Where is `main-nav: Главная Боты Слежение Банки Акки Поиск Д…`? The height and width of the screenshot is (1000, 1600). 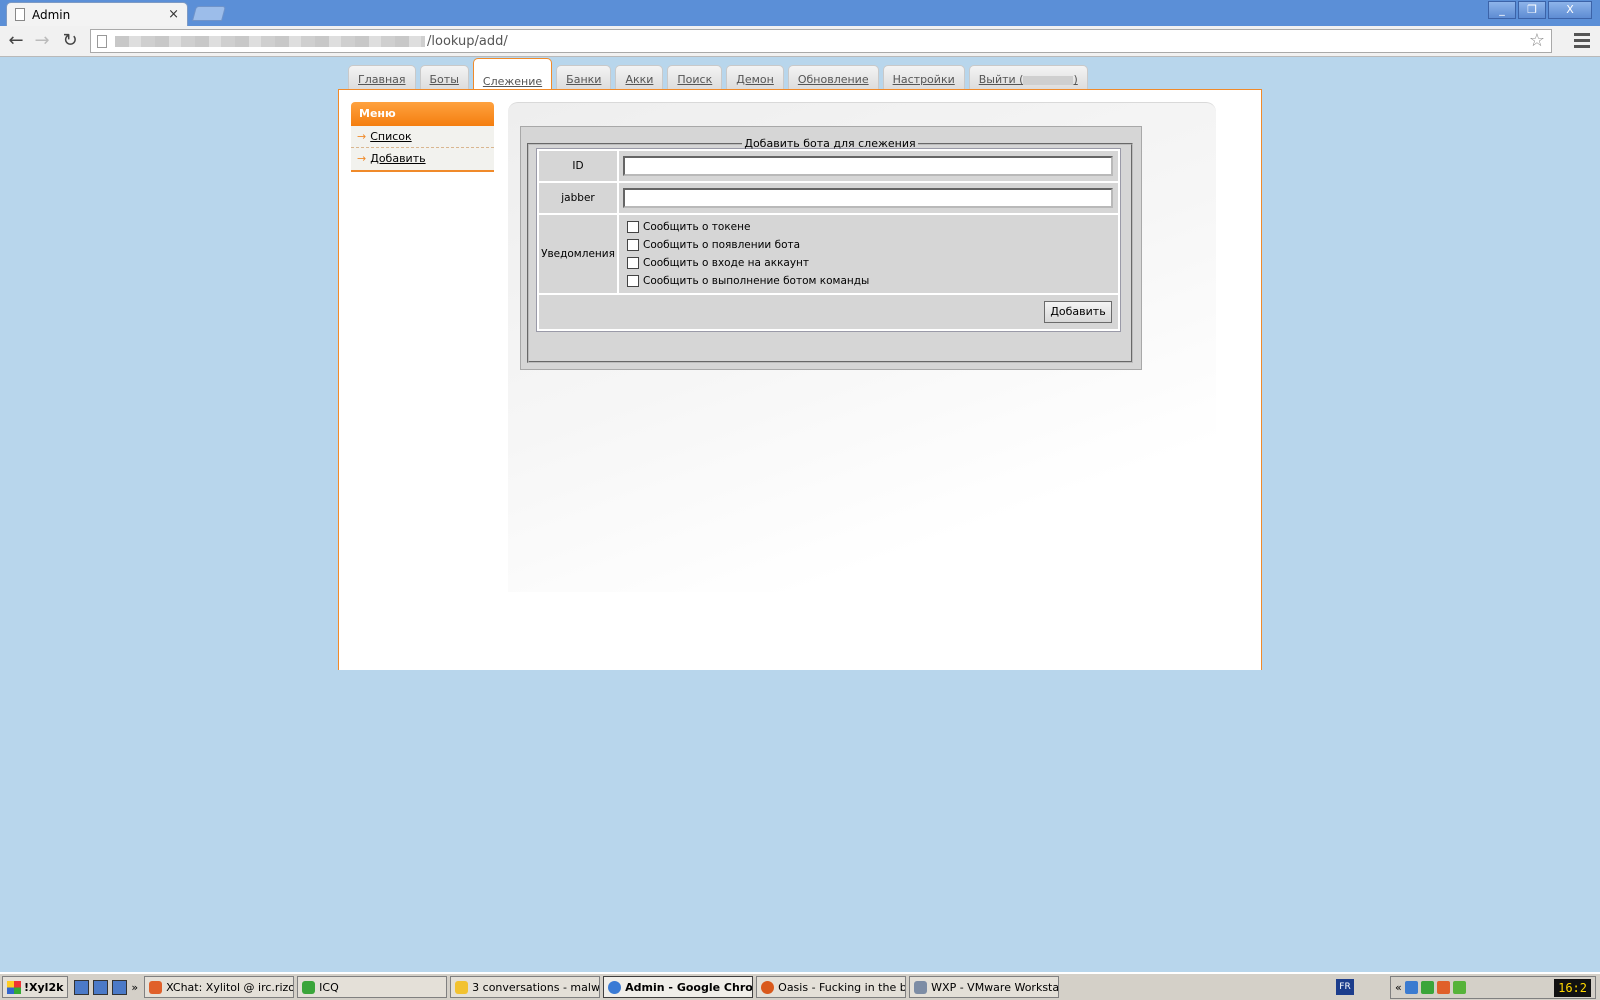
main-nav: Главная Боты Слежение Банки Акки Поиск Д… is located at coordinates (720, 74).